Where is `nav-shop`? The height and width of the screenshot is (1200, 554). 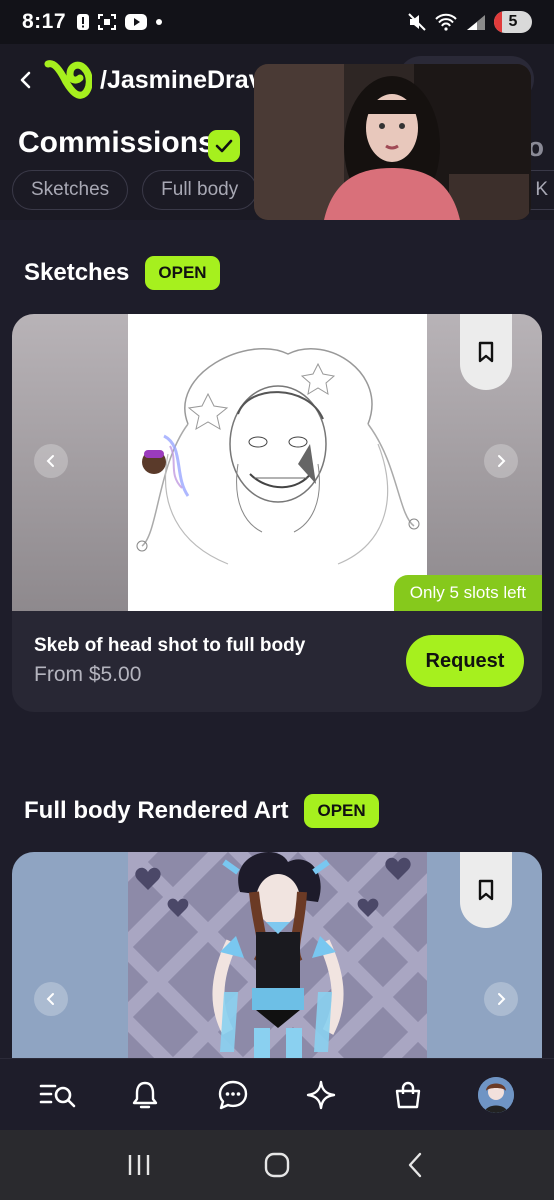
nav-shop is located at coordinates (408, 1095).